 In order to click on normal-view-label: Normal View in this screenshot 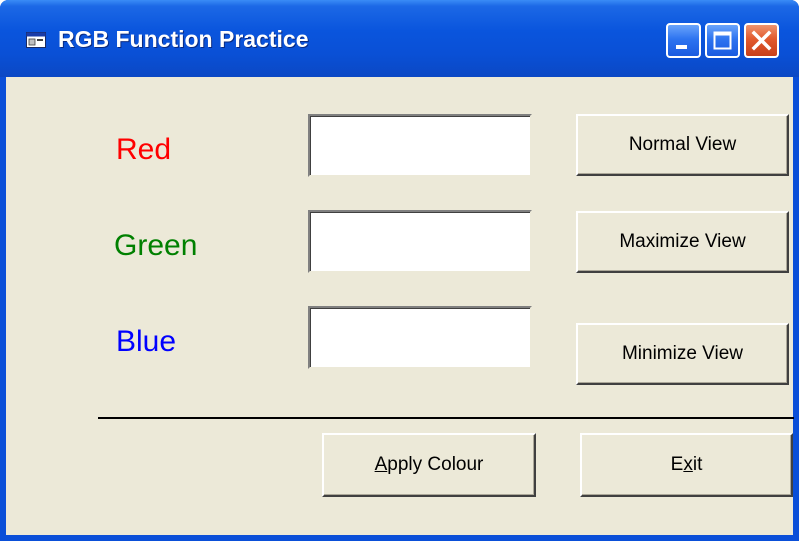, I will do `click(682, 144)`.